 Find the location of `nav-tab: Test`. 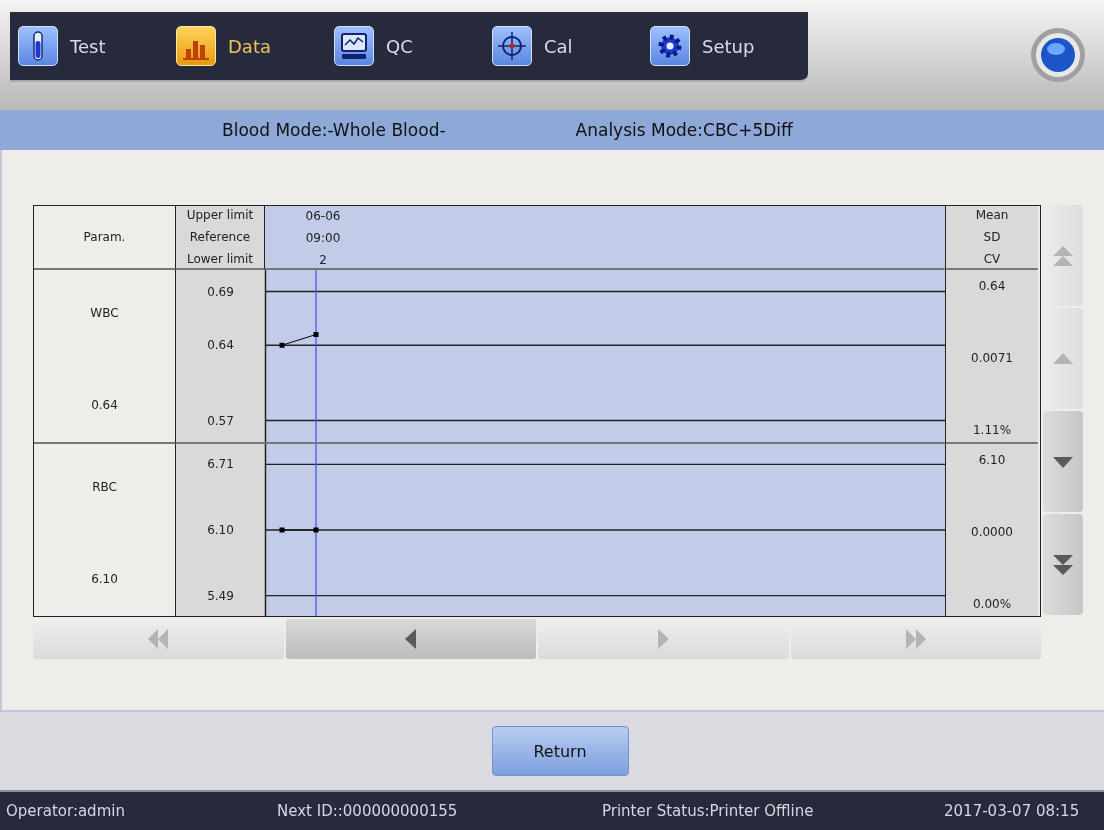

nav-tab: Test is located at coordinates (97, 46).